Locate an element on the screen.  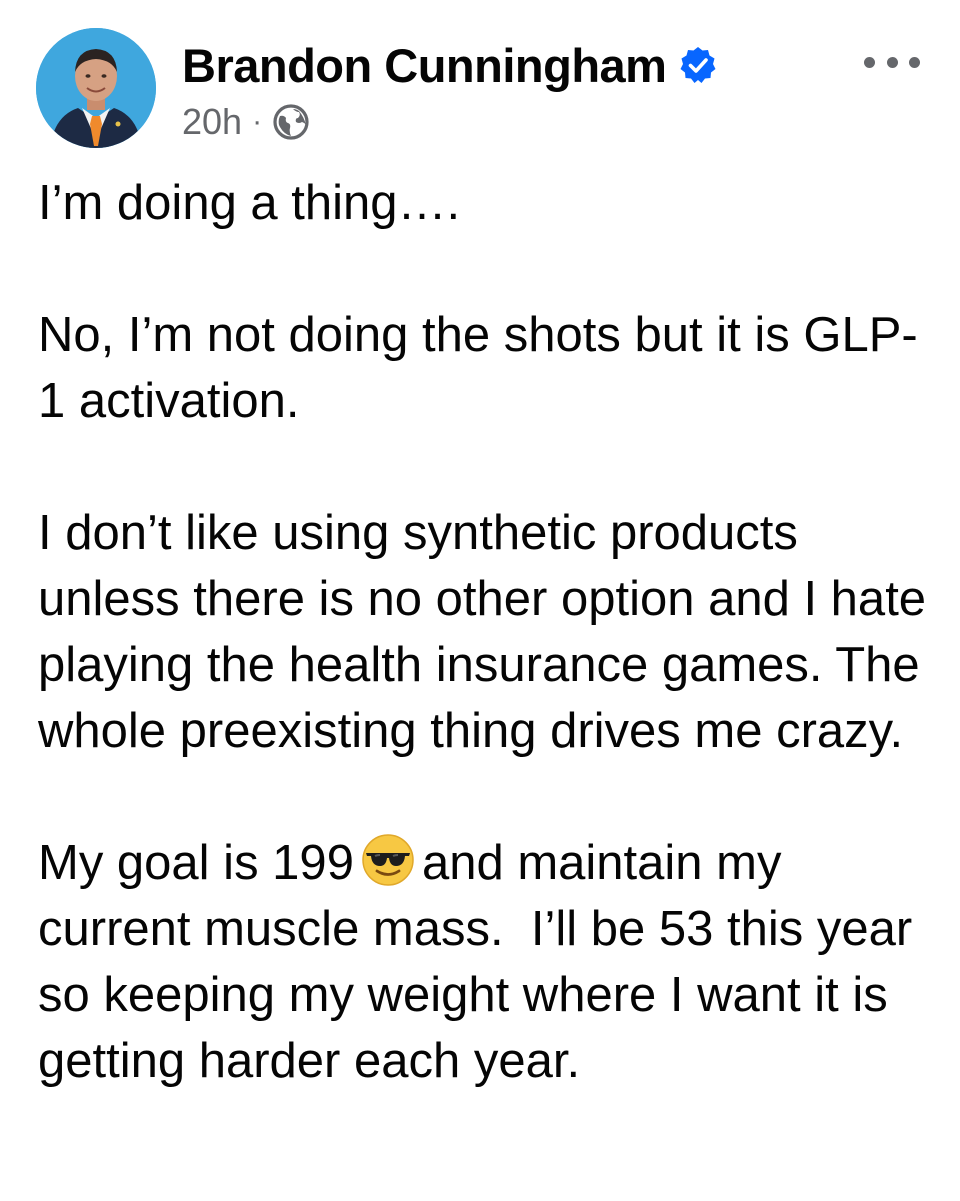
post-header: Brandon Cunningham 20h · is located at coordinates (480, 90).